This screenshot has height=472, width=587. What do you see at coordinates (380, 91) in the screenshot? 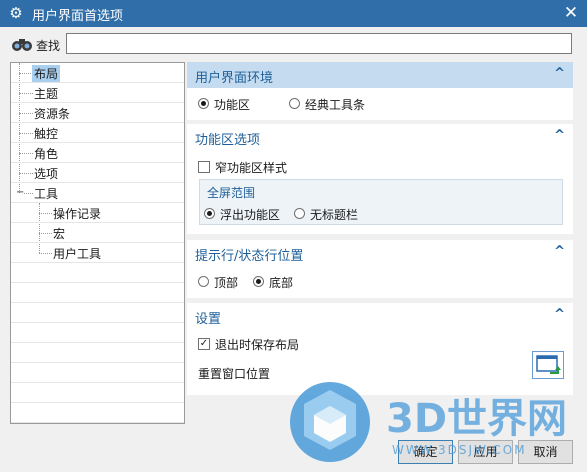
I see `ui-environment-section: 用户界面环境 ^ 功能区 经典工具条` at bounding box center [380, 91].